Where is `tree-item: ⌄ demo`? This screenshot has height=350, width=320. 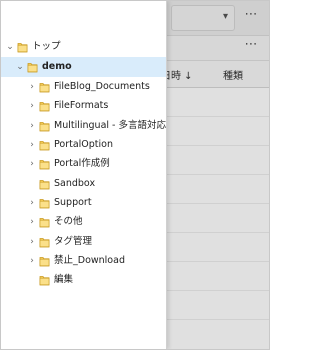
tree-item: ⌄ demo is located at coordinates (83, 67).